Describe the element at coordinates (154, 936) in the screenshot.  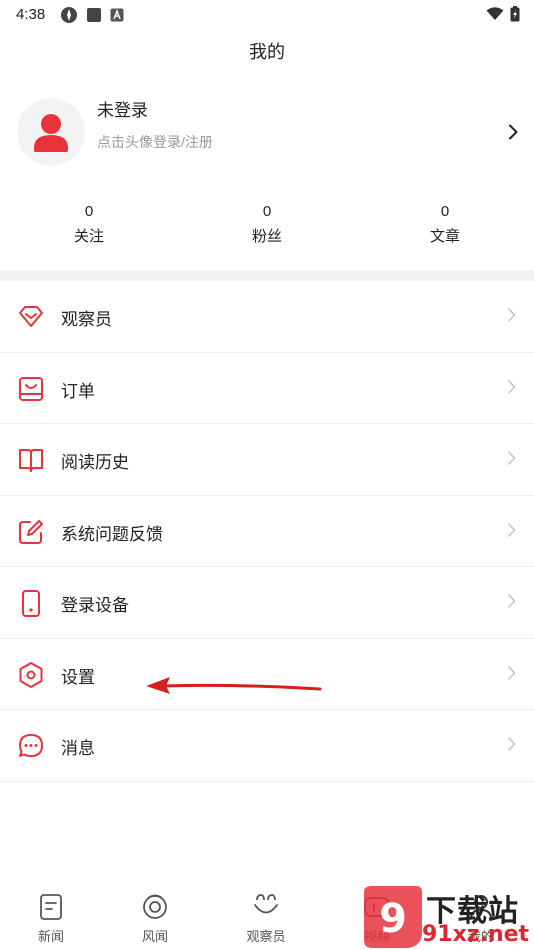
I see `tab-label: 风闻` at that location.